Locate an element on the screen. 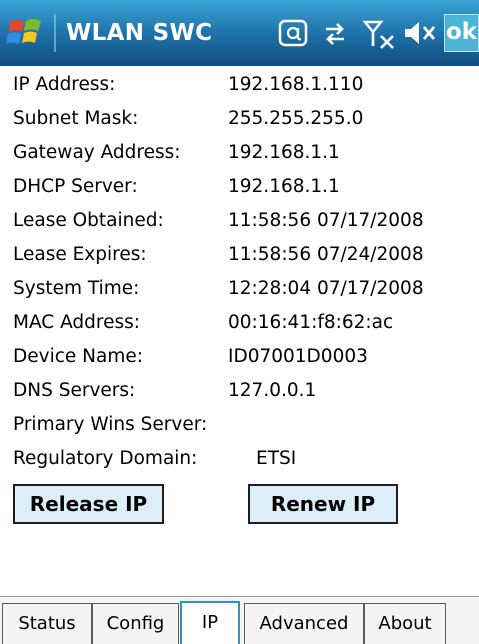  connectivity-icon is located at coordinates (335, 34).